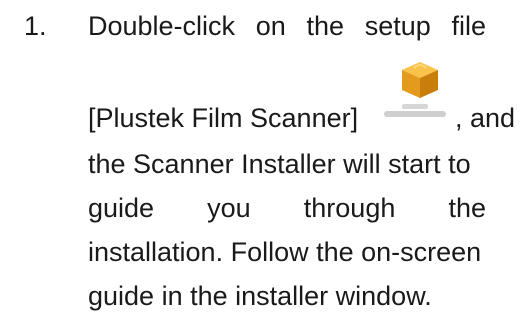 Image resolution: width=532 pixels, height=314 pixels. I want to click on instruction-line-1: Double-click on the setup file, so click(287, 26).